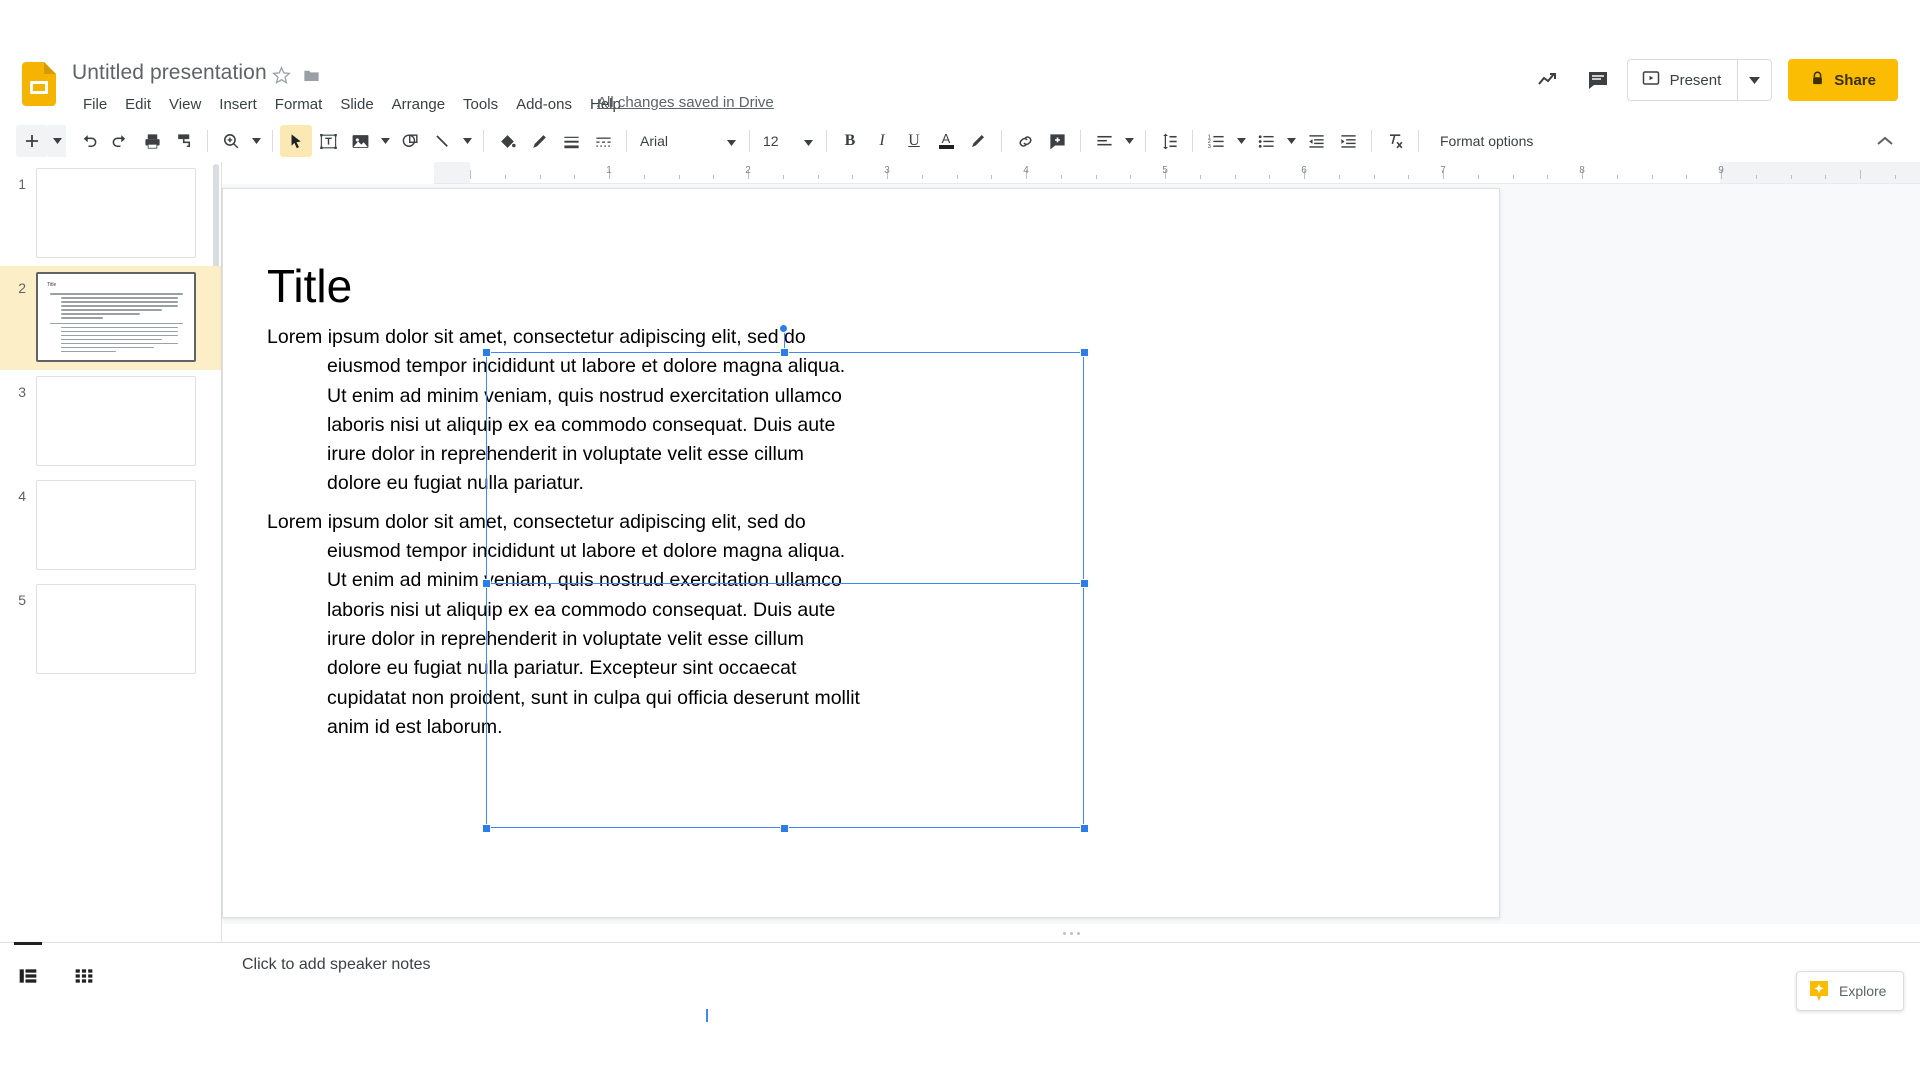 This screenshot has height=1080, width=1920. I want to click on save-status-label: All changes saved in Drive, so click(685, 102).